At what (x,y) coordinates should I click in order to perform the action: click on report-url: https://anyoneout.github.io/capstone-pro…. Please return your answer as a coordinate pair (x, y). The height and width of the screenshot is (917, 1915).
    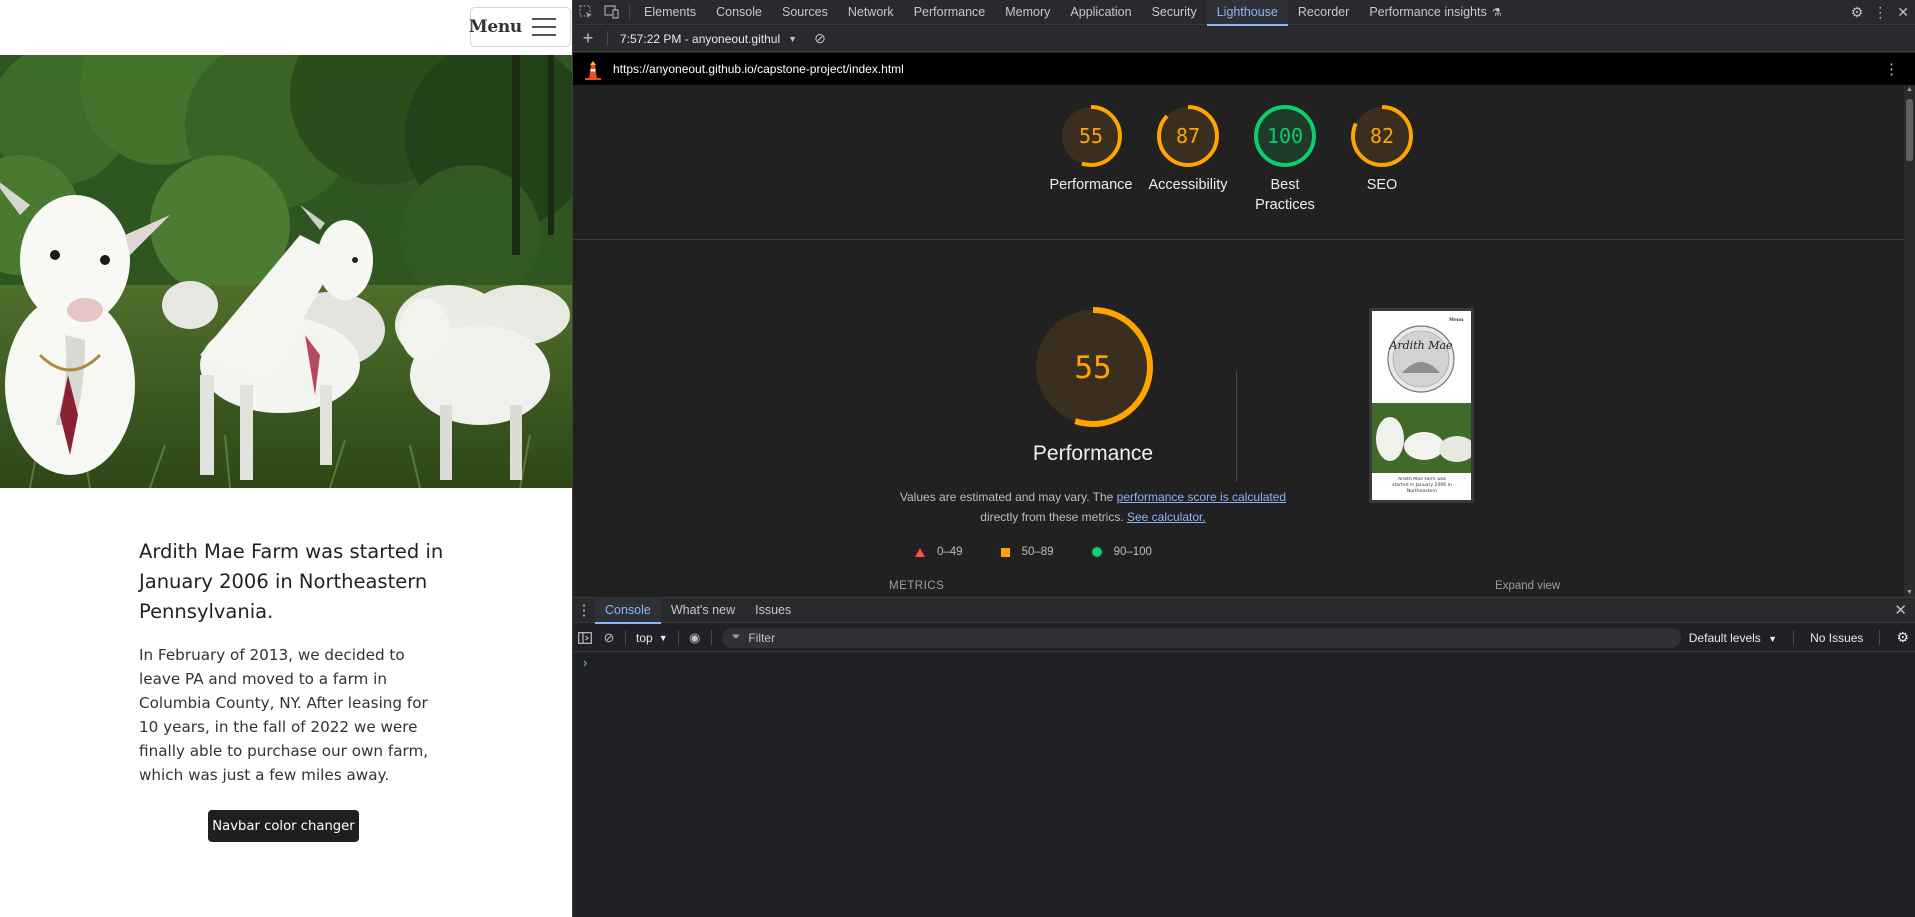
    Looking at the image, I should click on (758, 69).